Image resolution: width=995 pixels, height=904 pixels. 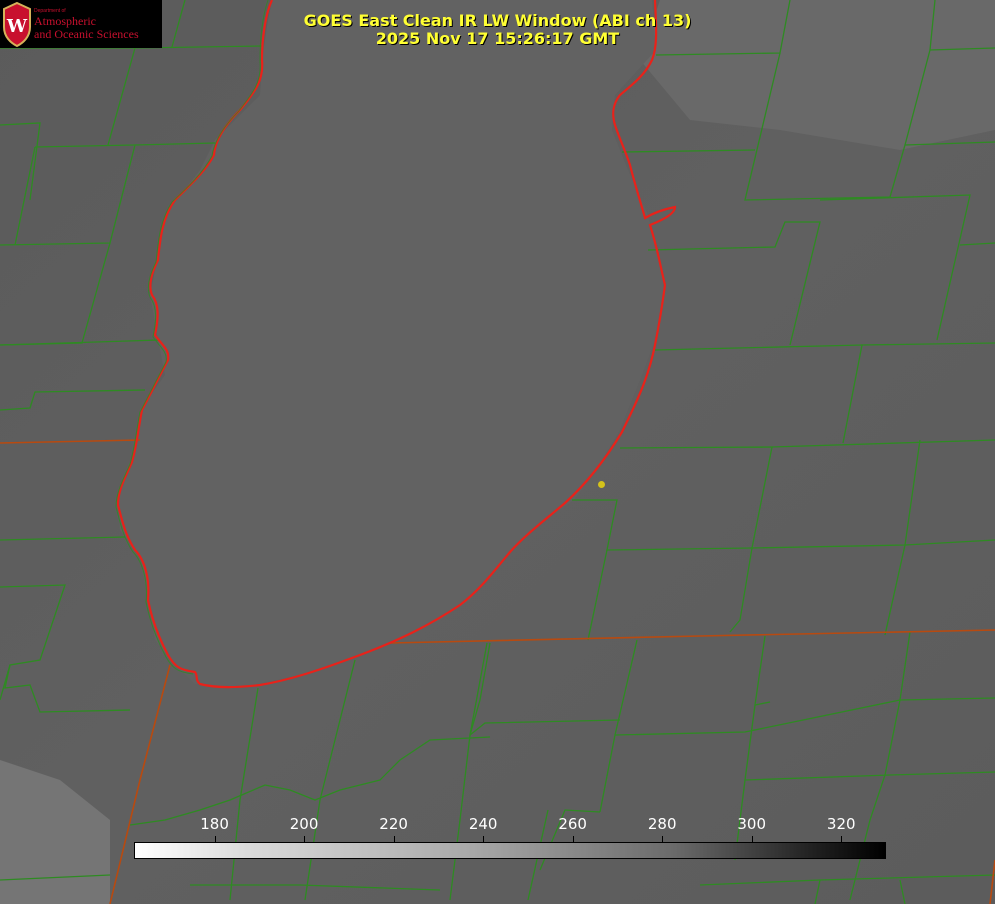 I want to click on logo-line2: and Oceanic Sciences, so click(x=86, y=34).